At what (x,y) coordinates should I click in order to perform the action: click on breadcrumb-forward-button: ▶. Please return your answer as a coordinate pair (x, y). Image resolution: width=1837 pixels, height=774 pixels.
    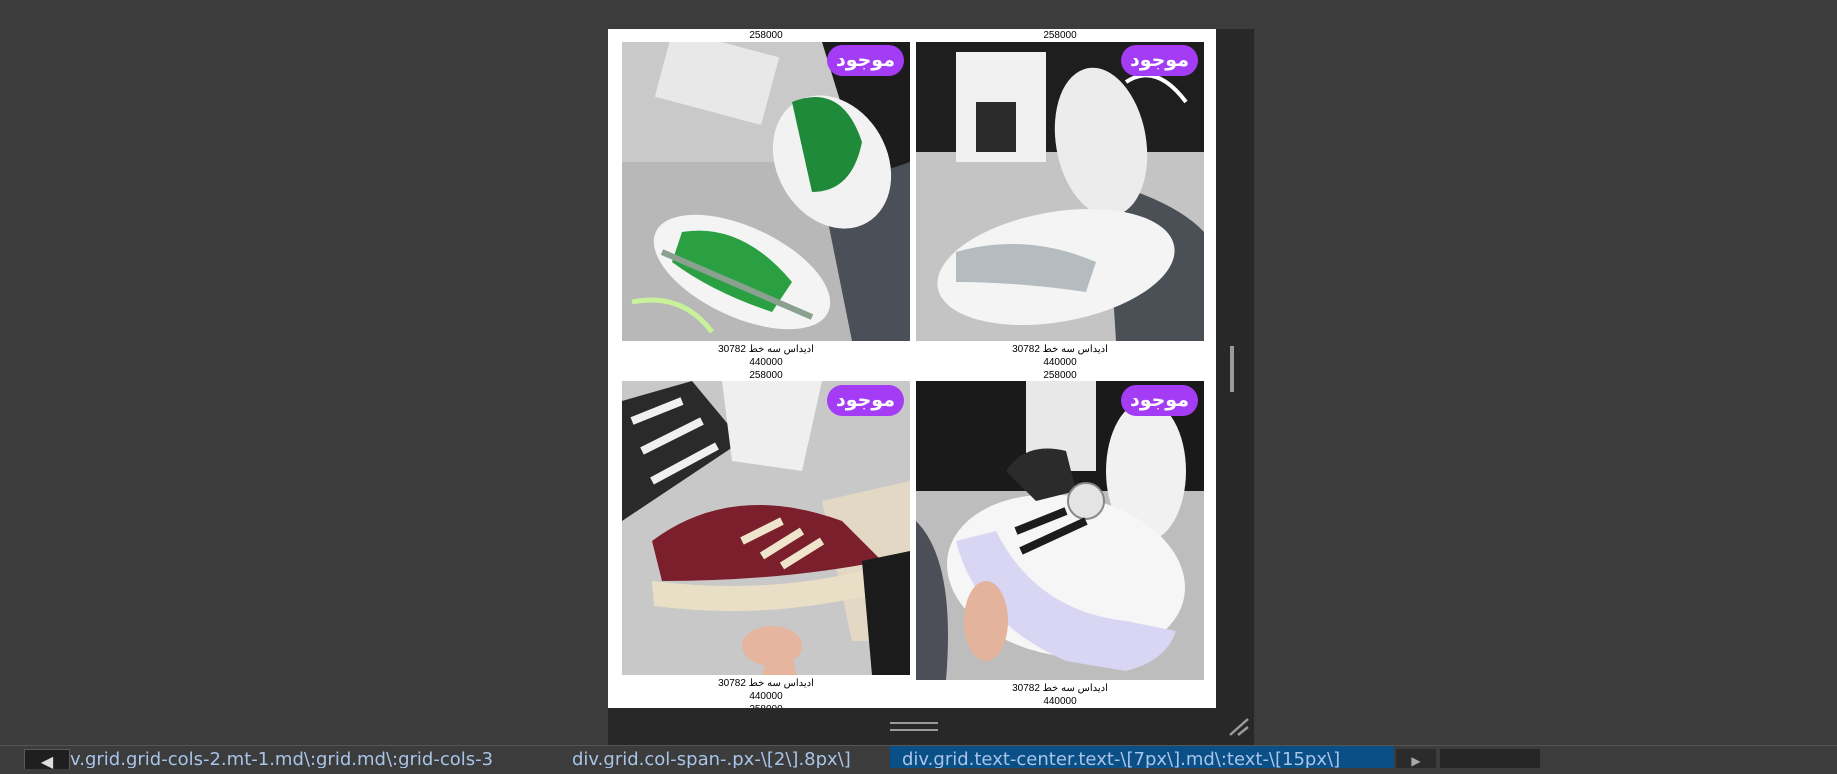
    Looking at the image, I should click on (1416, 758).